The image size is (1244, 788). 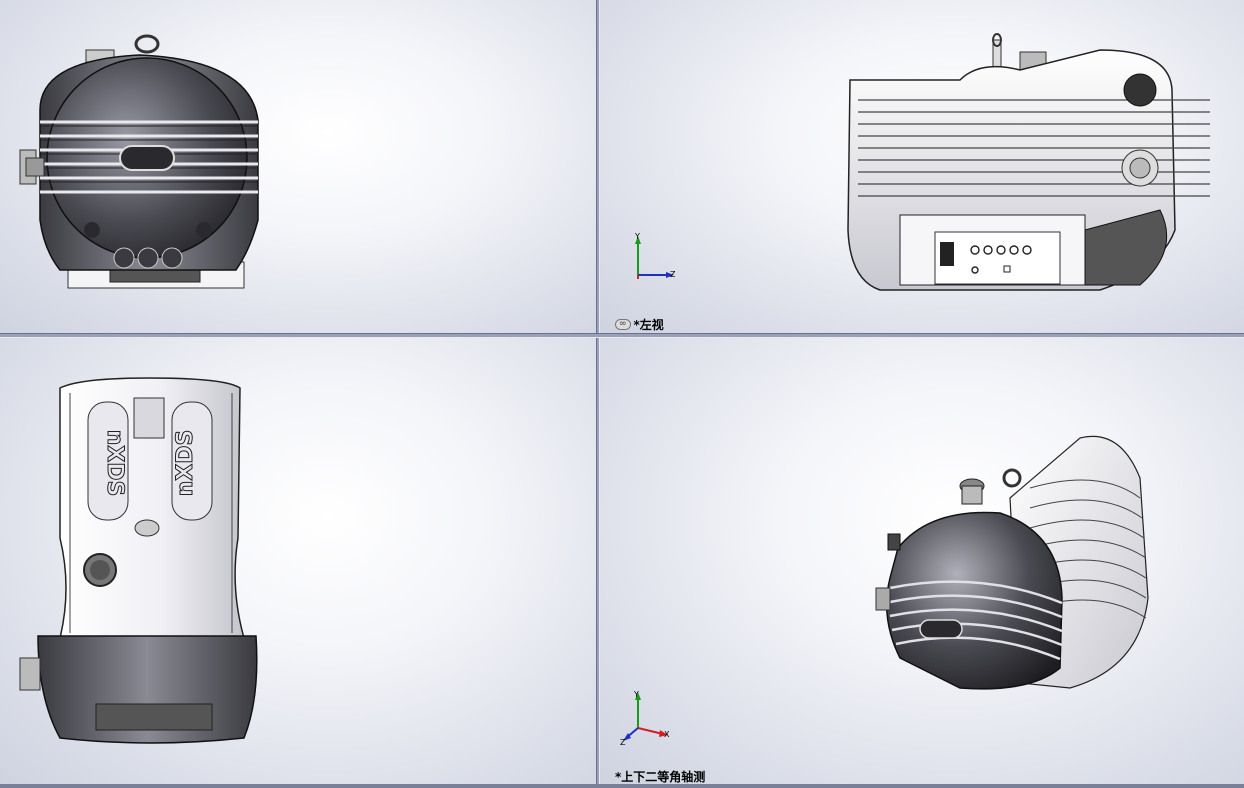 I want to click on viewport-splitter-vertical, so click(x=598, y=394).